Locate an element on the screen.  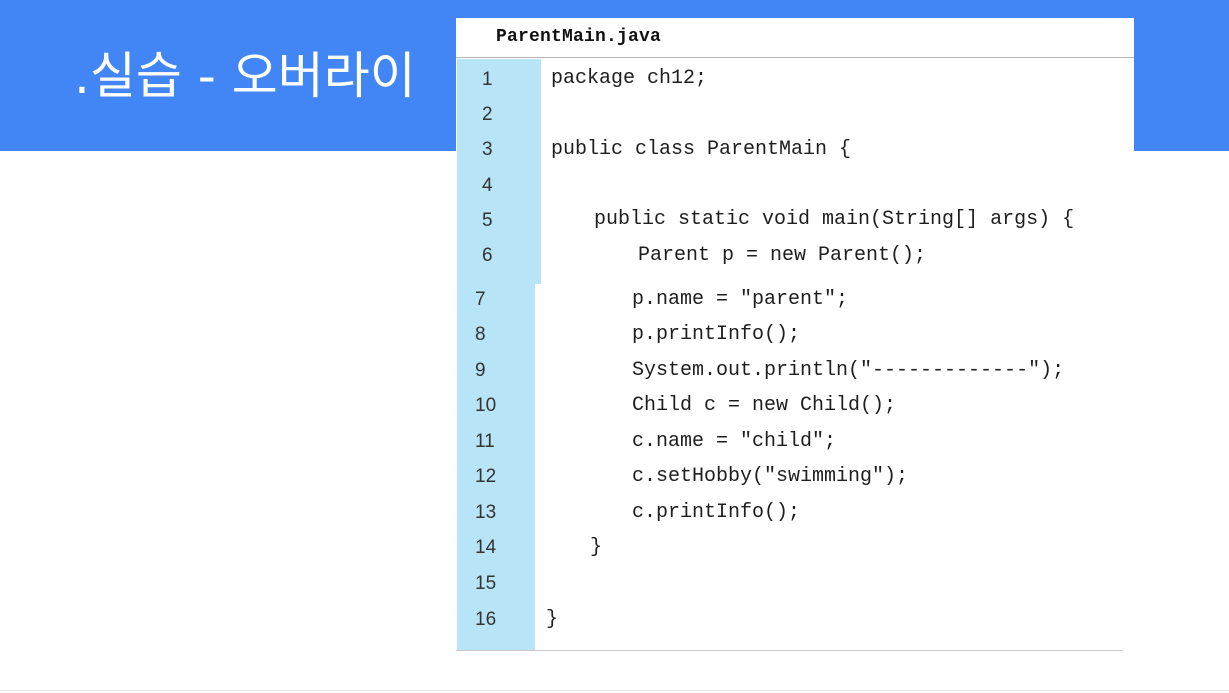
line-number-gutter is located at coordinates (499, 171).